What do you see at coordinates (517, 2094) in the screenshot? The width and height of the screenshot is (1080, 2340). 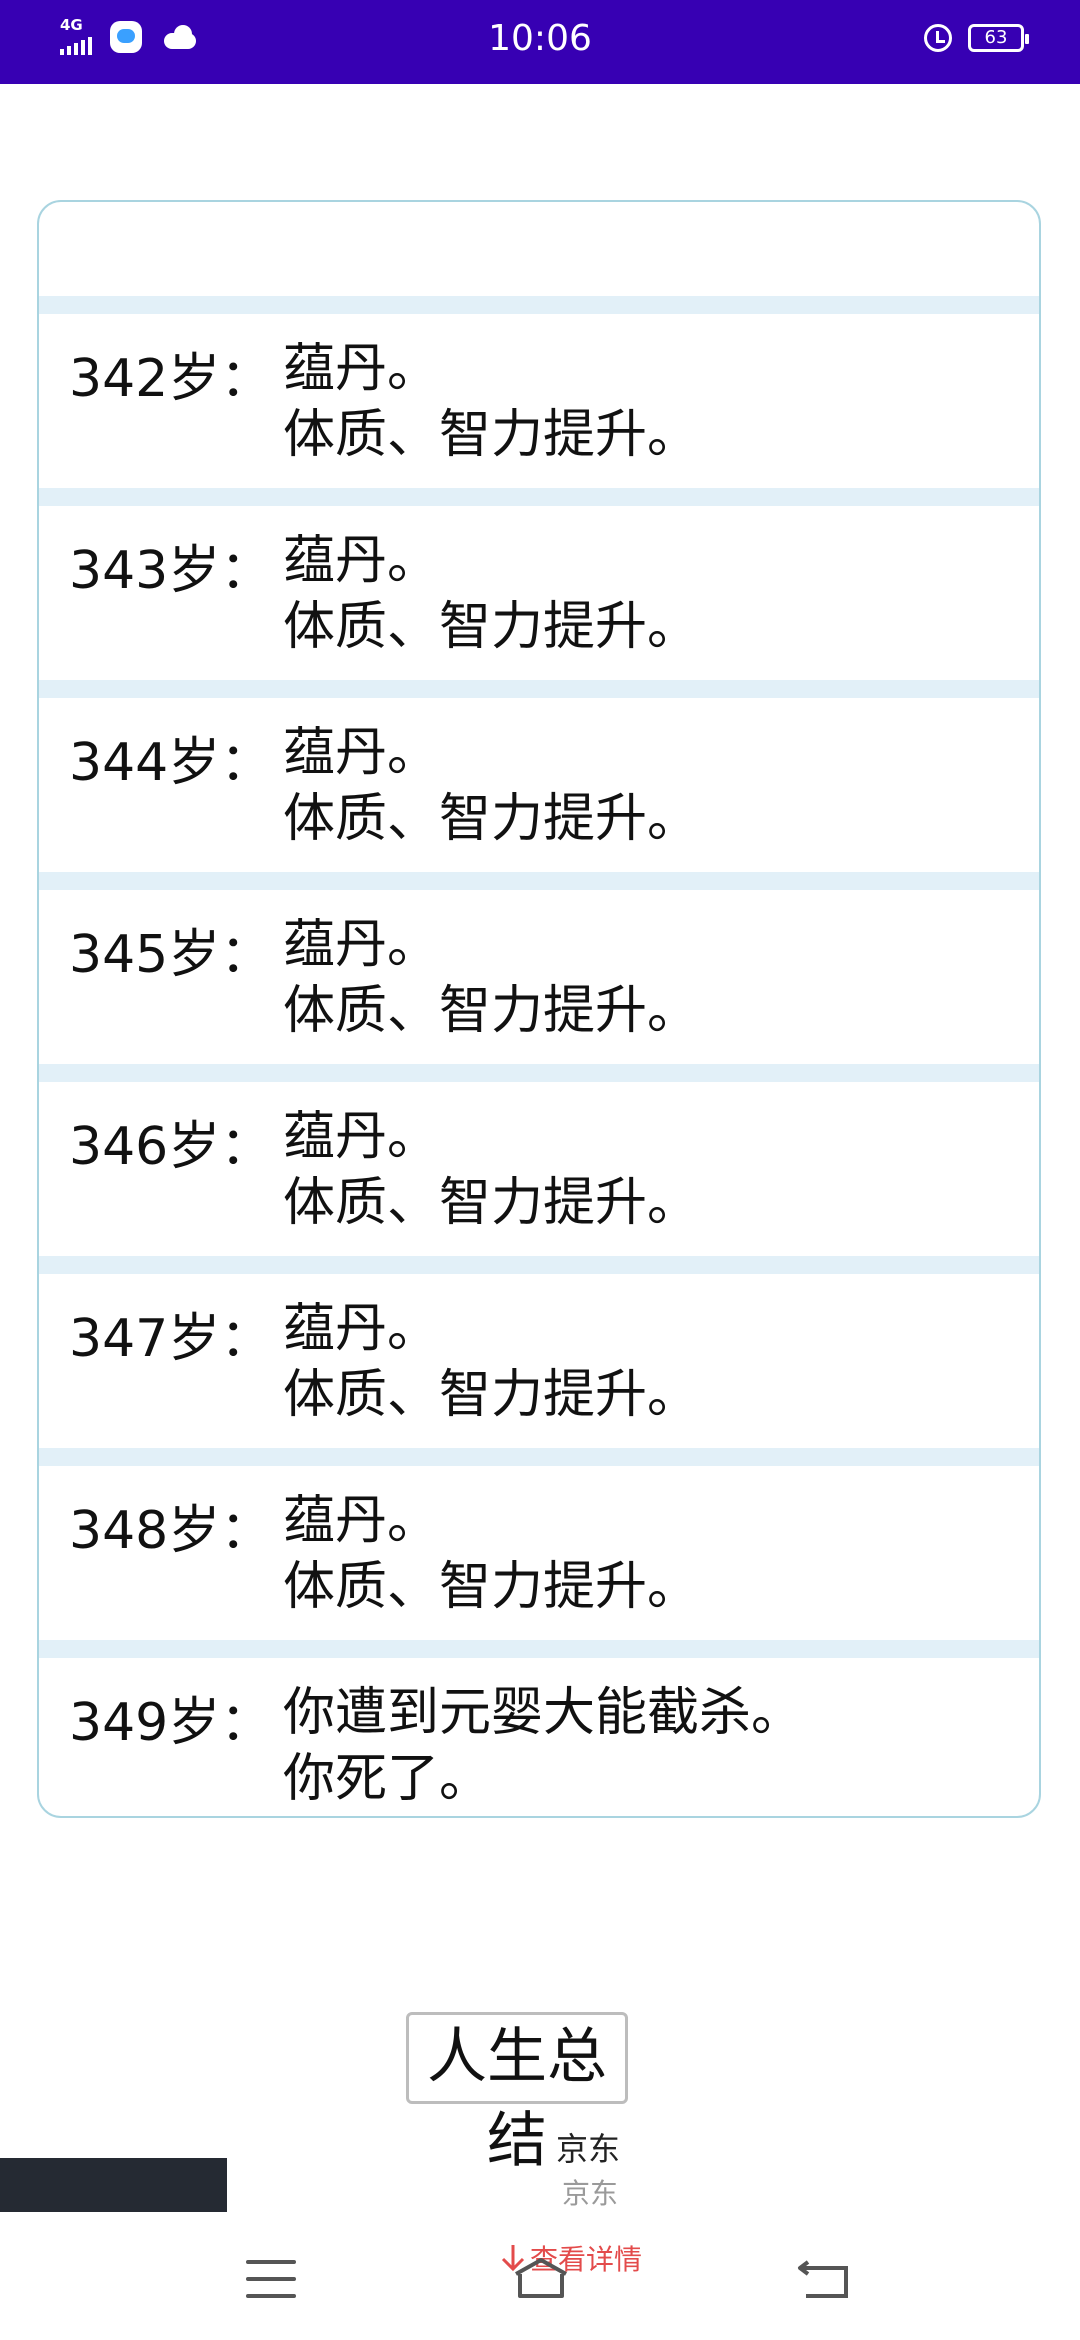 I see `life-summary-button: 人生总结` at bounding box center [517, 2094].